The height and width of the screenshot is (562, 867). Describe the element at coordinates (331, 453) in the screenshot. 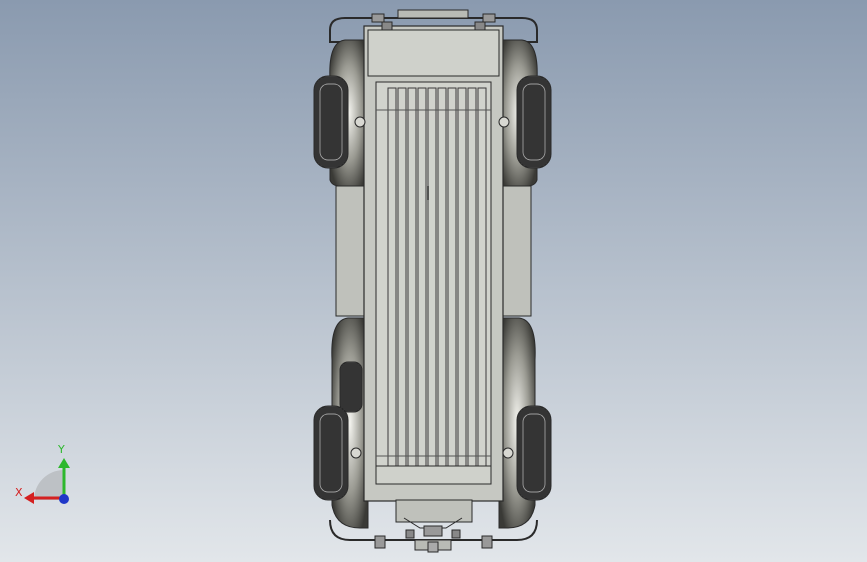

I see `rear-left-tire` at that location.